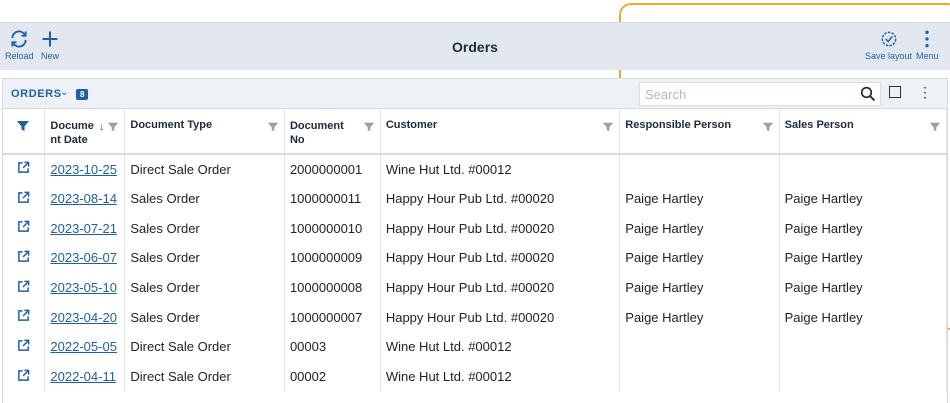  I want to click on column-label: Sales Person, so click(819, 125).